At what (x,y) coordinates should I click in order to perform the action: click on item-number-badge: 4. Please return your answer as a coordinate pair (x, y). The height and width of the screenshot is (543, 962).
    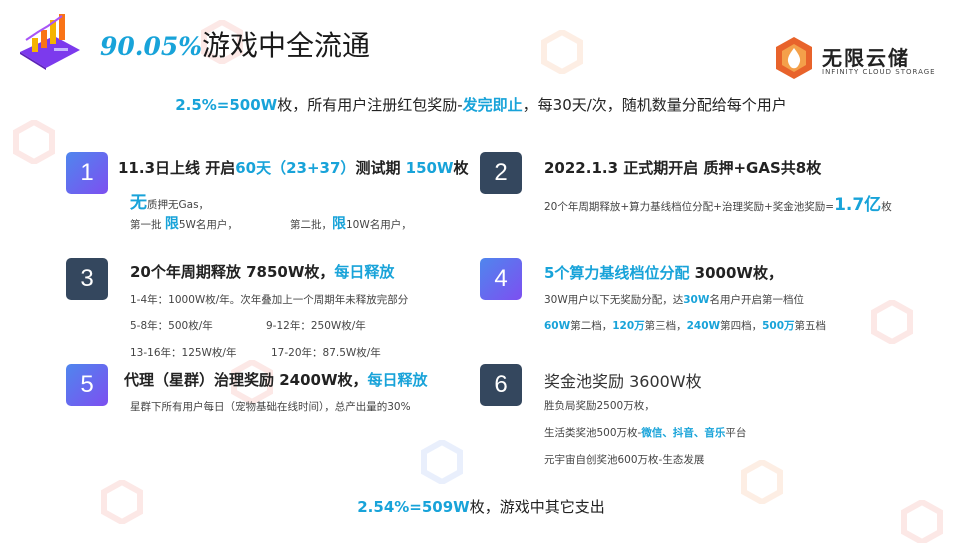
    Looking at the image, I should click on (501, 279).